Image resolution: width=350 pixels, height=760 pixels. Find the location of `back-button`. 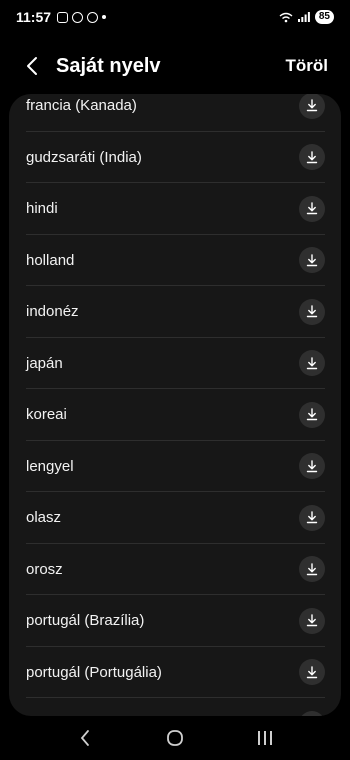

back-button is located at coordinates (32, 66).